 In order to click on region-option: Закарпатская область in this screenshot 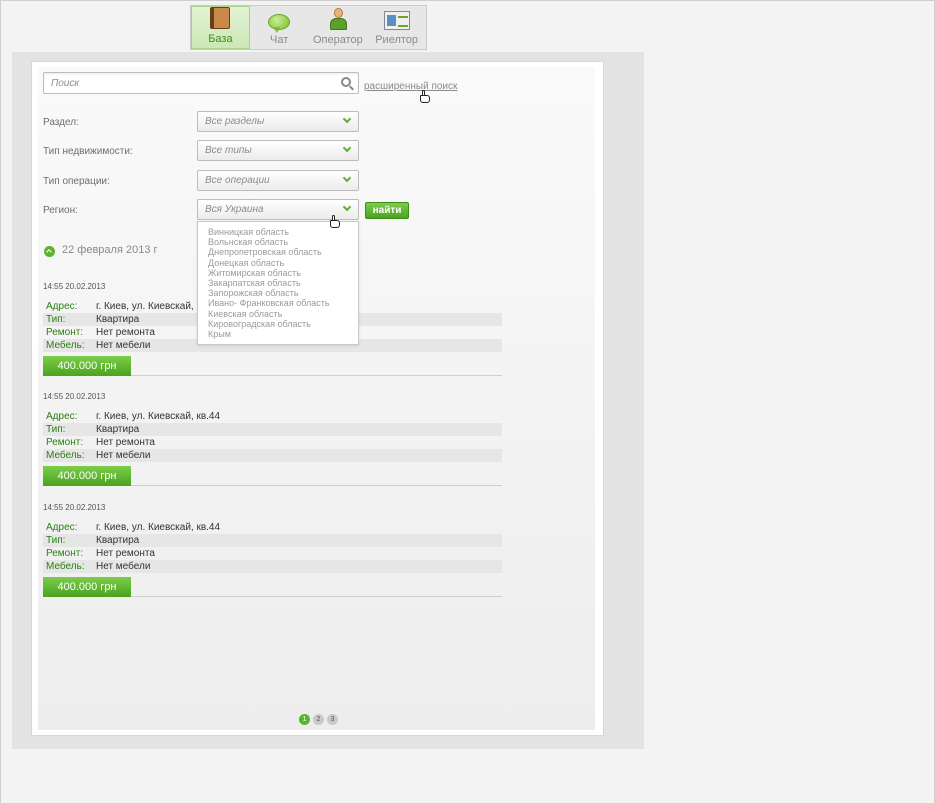, I will do `click(278, 283)`.